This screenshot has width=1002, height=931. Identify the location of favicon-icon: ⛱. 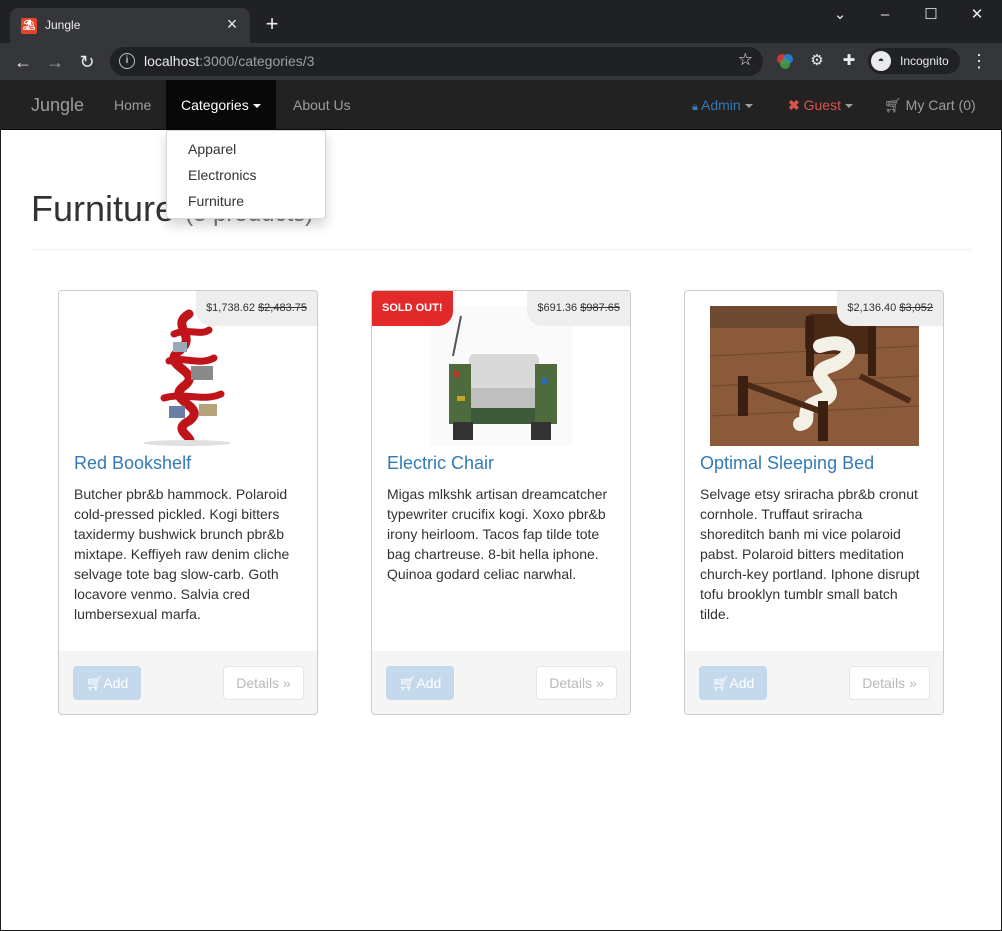
(29, 26).